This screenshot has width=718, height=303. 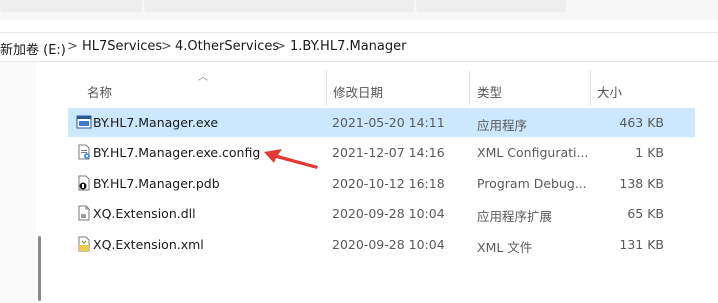 What do you see at coordinates (388, 183) in the screenshot?
I see `file-date: 2020-10-12 16:18` at bounding box center [388, 183].